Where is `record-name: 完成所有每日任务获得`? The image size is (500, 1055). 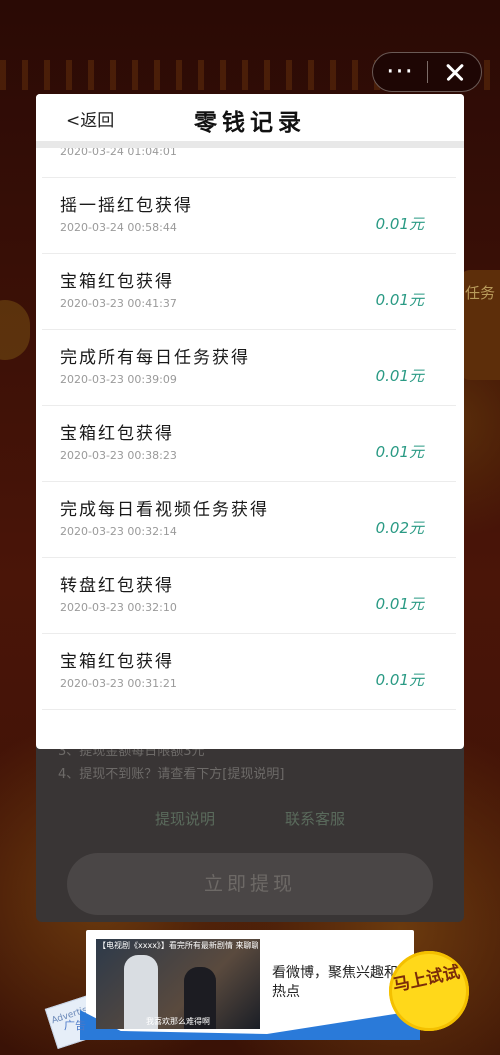
record-name: 完成所有每日任务获得 is located at coordinates (155, 358).